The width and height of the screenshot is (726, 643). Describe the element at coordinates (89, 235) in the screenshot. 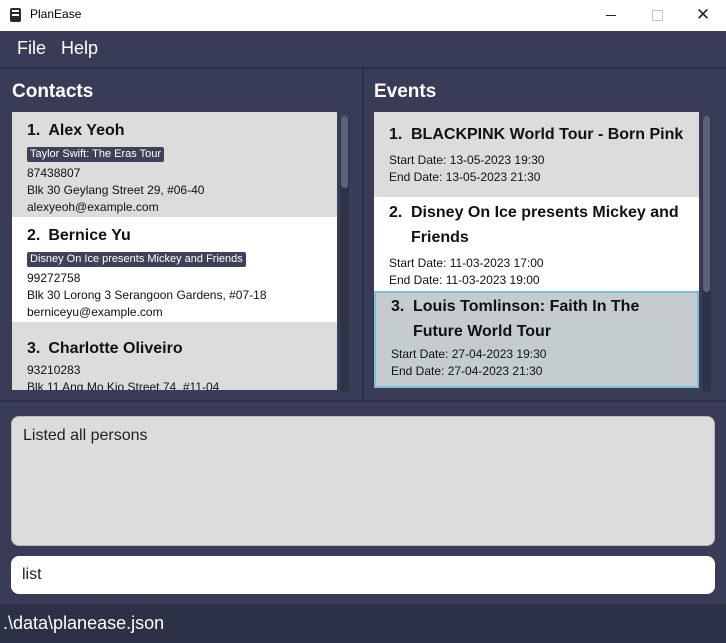

I see `person-name: Bernice Yu` at that location.